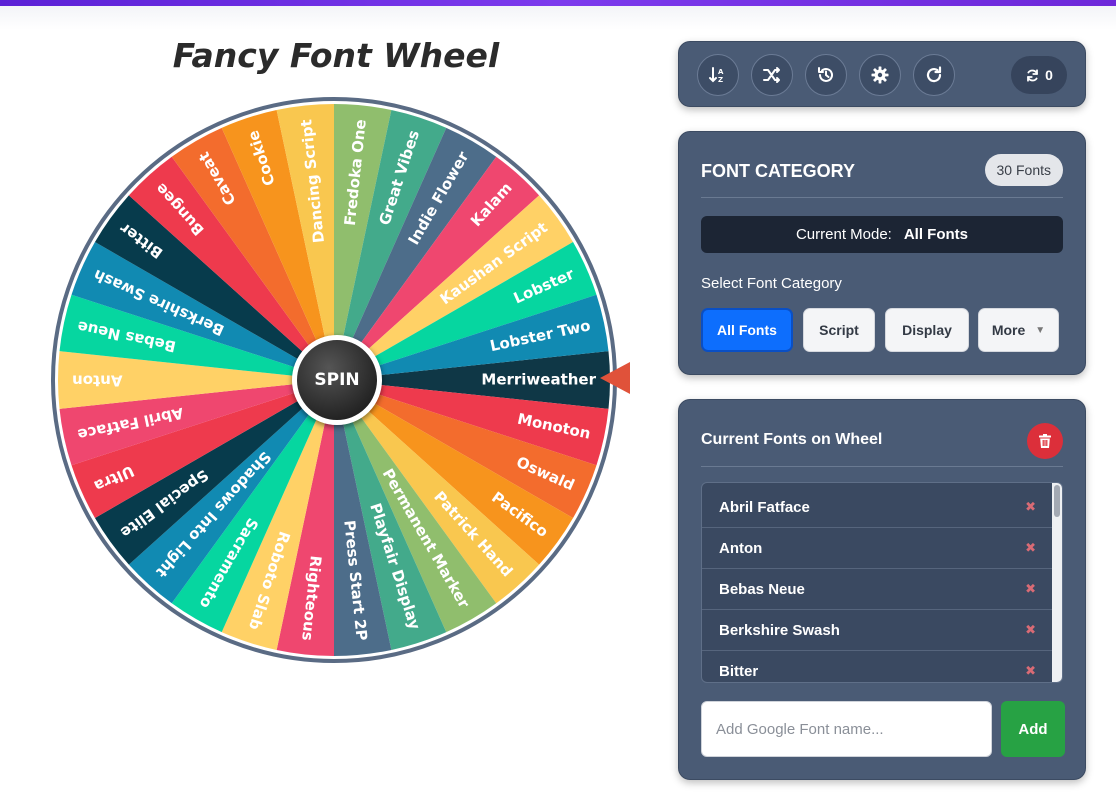 Image resolution: width=1116 pixels, height=798 pixels. What do you see at coordinates (1023, 170) in the screenshot?
I see `font-count-badge: 30 Fonts` at bounding box center [1023, 170].